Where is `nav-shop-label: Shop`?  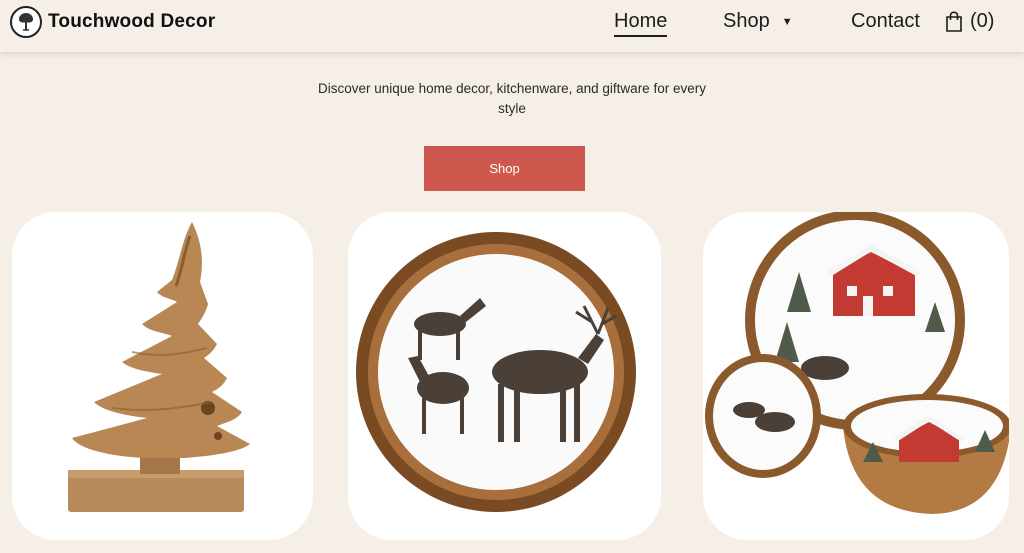
nav-shop-label: Shop is located at coordinates (746, 21).